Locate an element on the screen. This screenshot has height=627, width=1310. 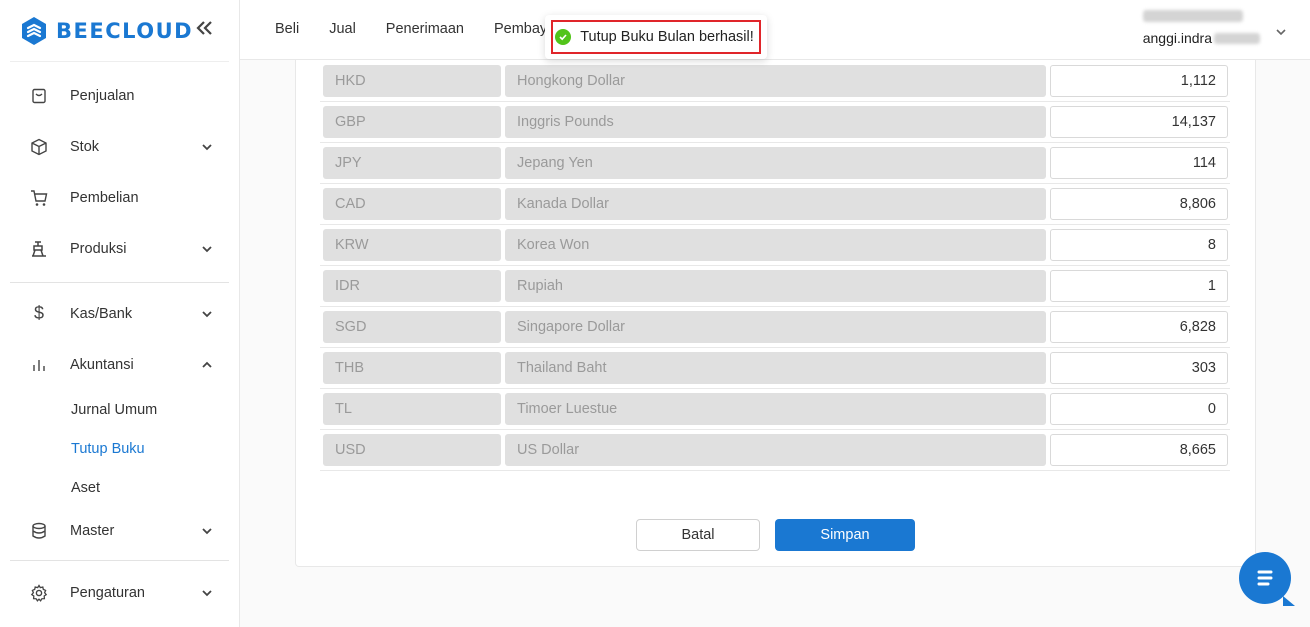
sidebar-subitem-tutup-buku: Tutup Buku is located at coordinates (119, 448).